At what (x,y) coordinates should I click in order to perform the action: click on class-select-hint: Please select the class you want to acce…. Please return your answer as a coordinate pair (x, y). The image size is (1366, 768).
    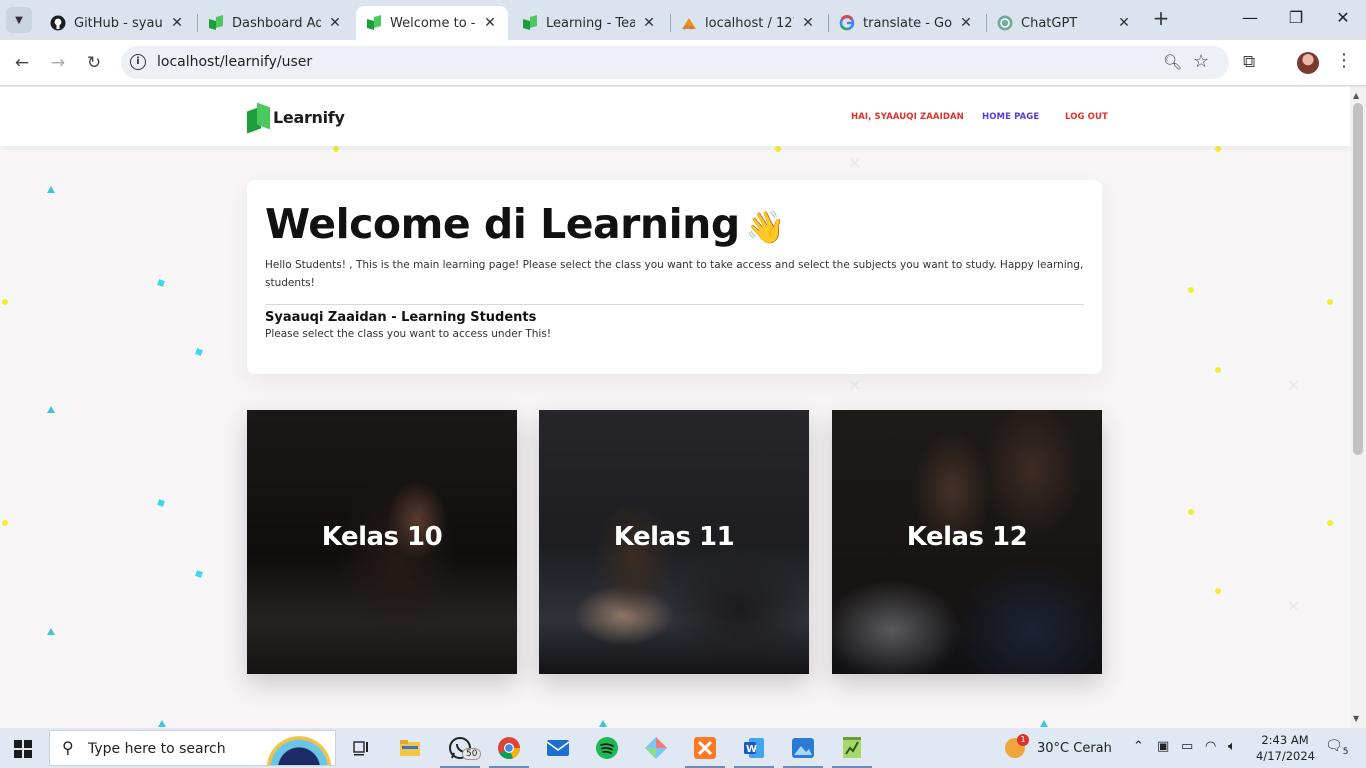
    Looking at the image, I should click on (408, 334).